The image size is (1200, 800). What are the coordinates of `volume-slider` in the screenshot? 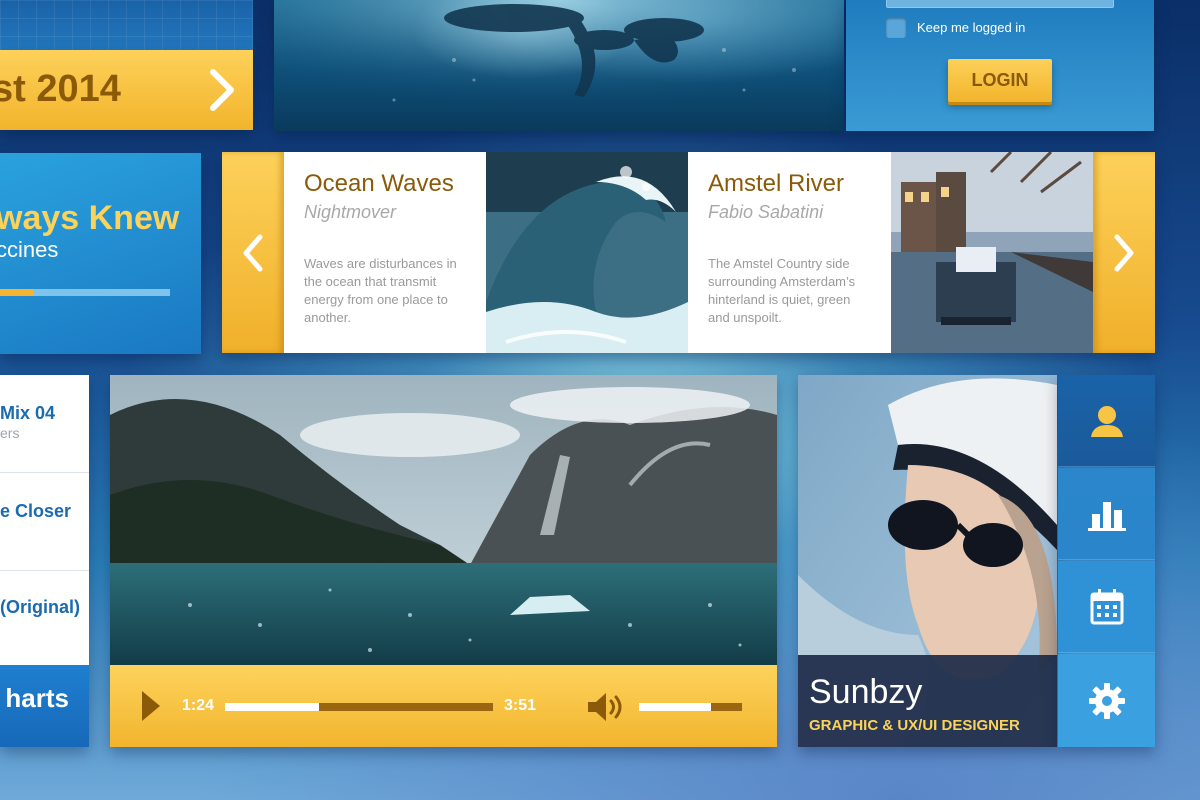 It's located at (690, 707).